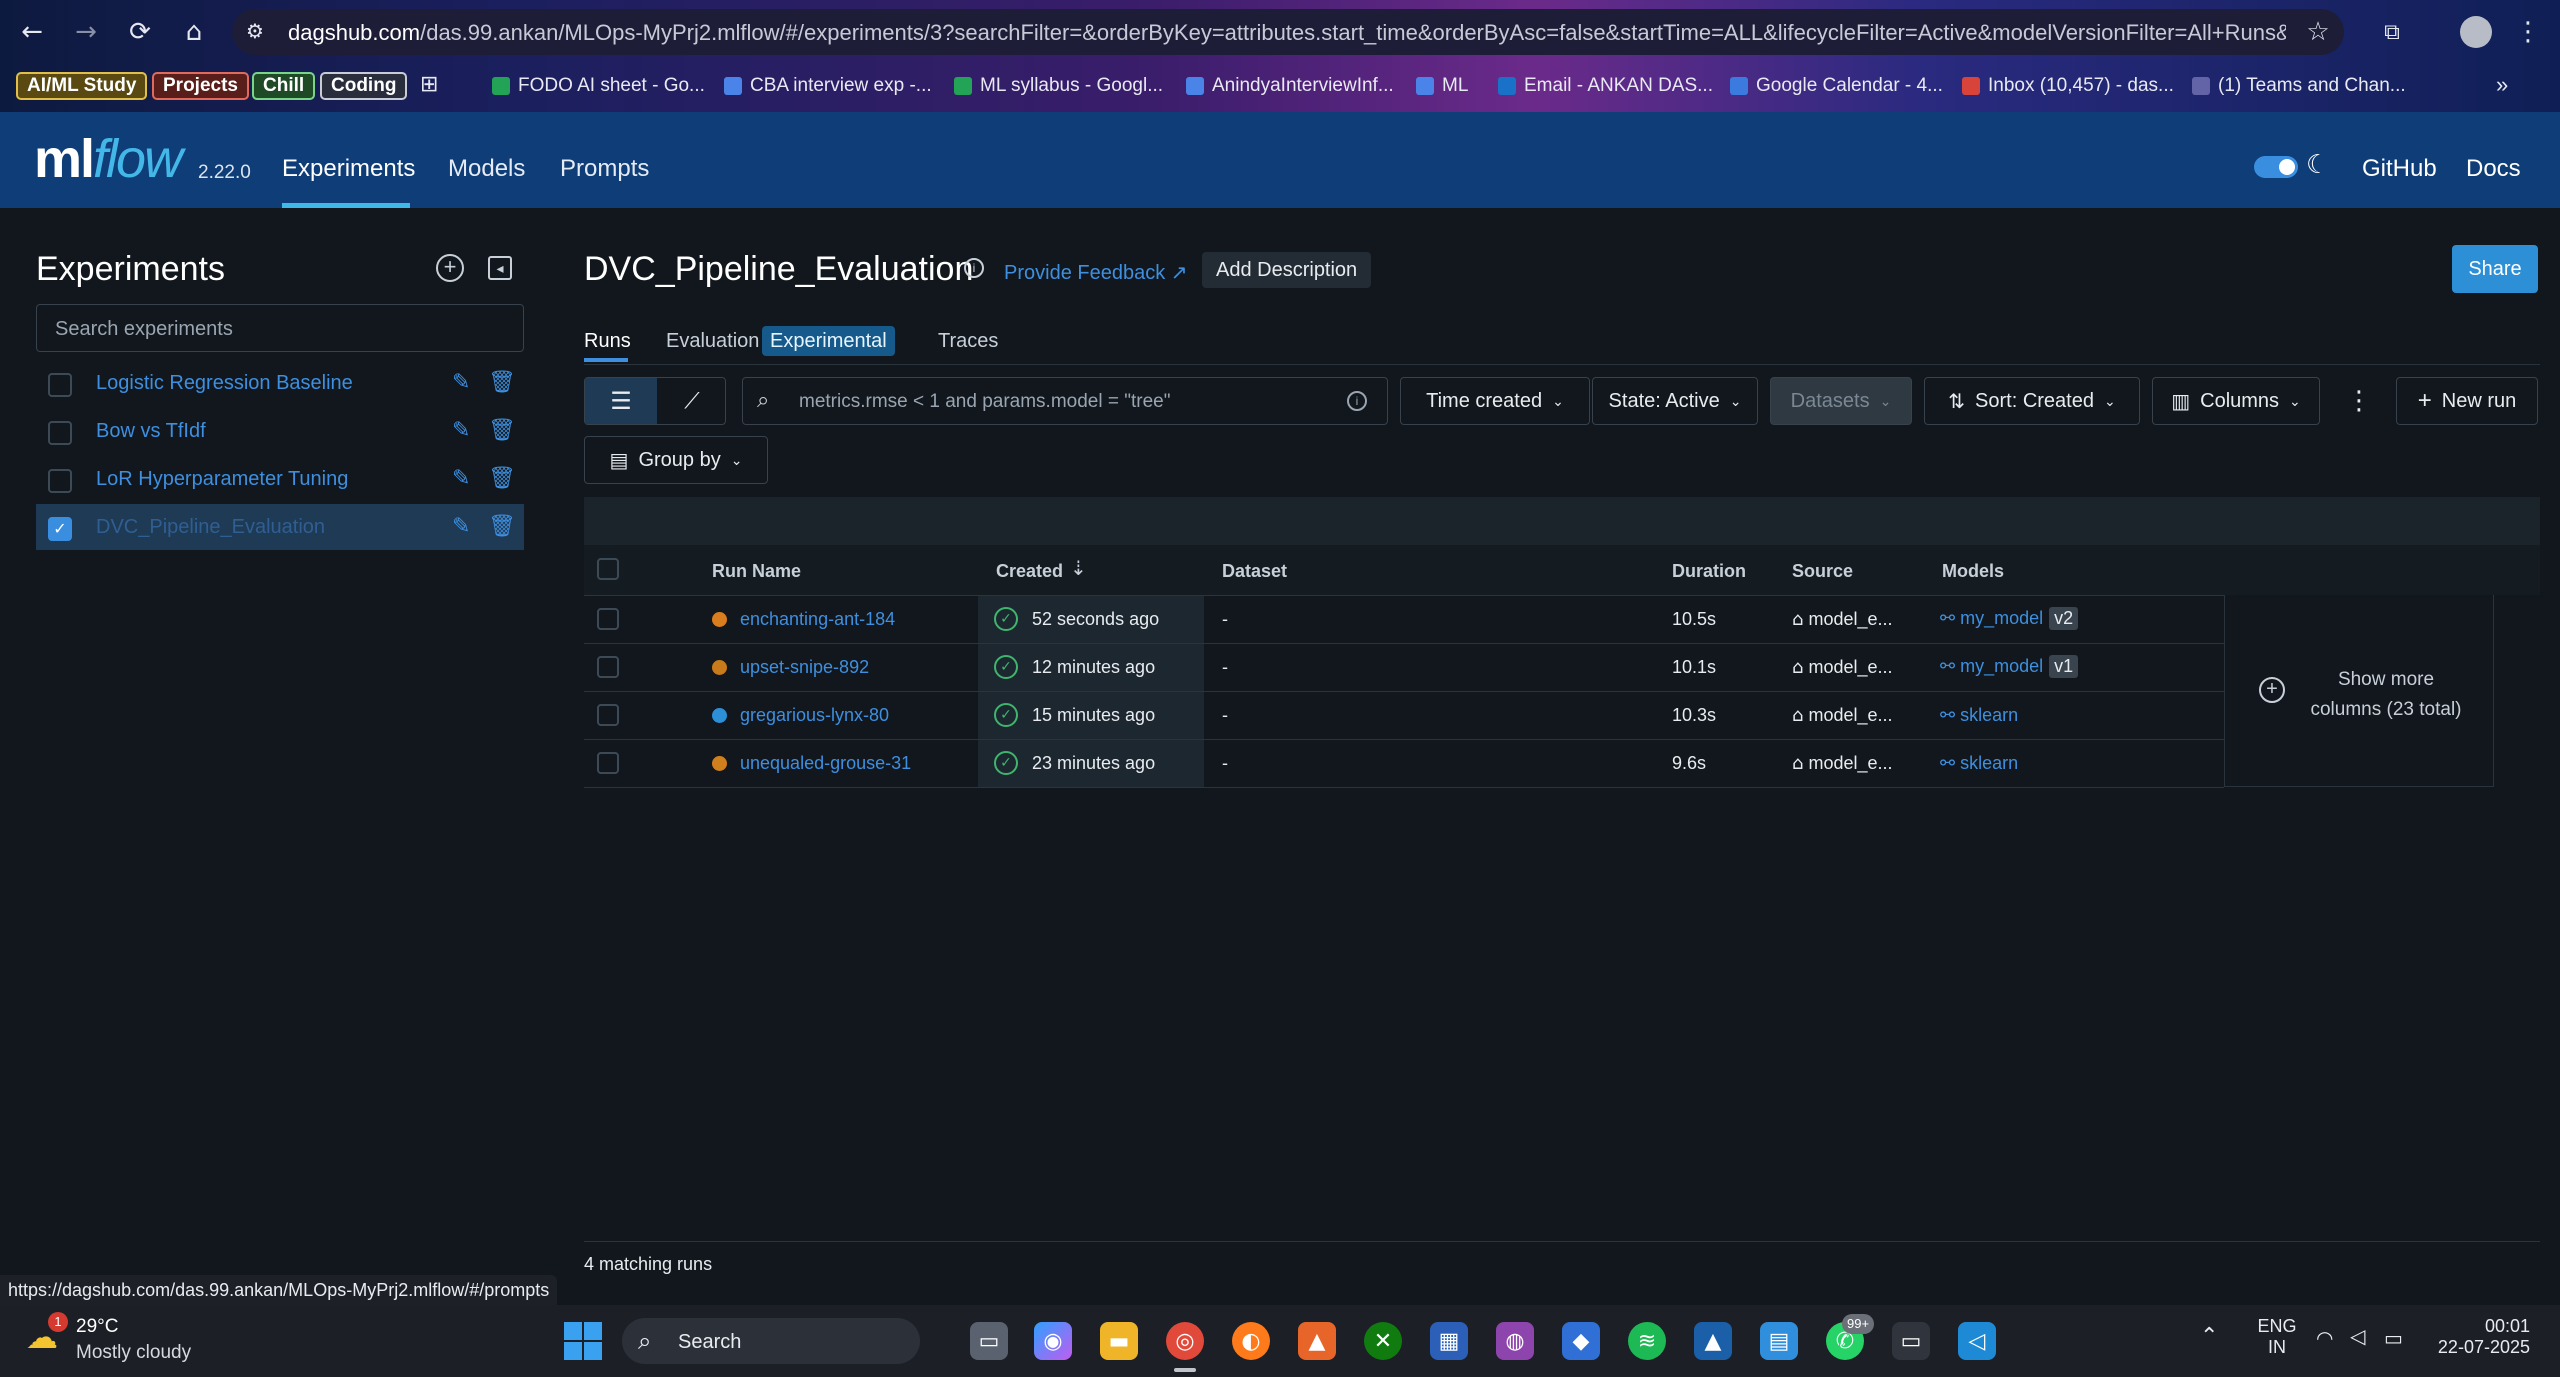 The image size is (2560, 1377). Describe the element at coordinates (2467, 401) in the screenshot. I see `new-run-button: + New run` at that location.